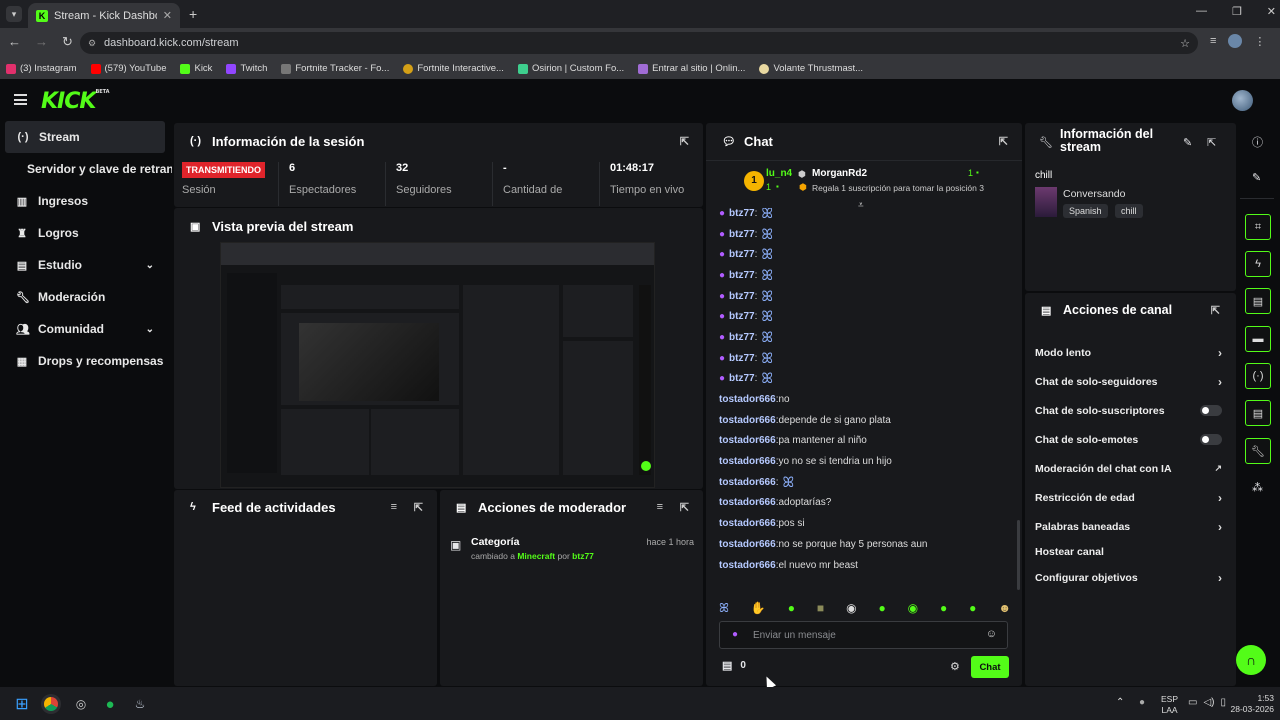 This screenshot has height=720, width=1280. Describe the element at coordinates (779, 173) in the screenshot. I see `leader-name: lu_n4` at that location.